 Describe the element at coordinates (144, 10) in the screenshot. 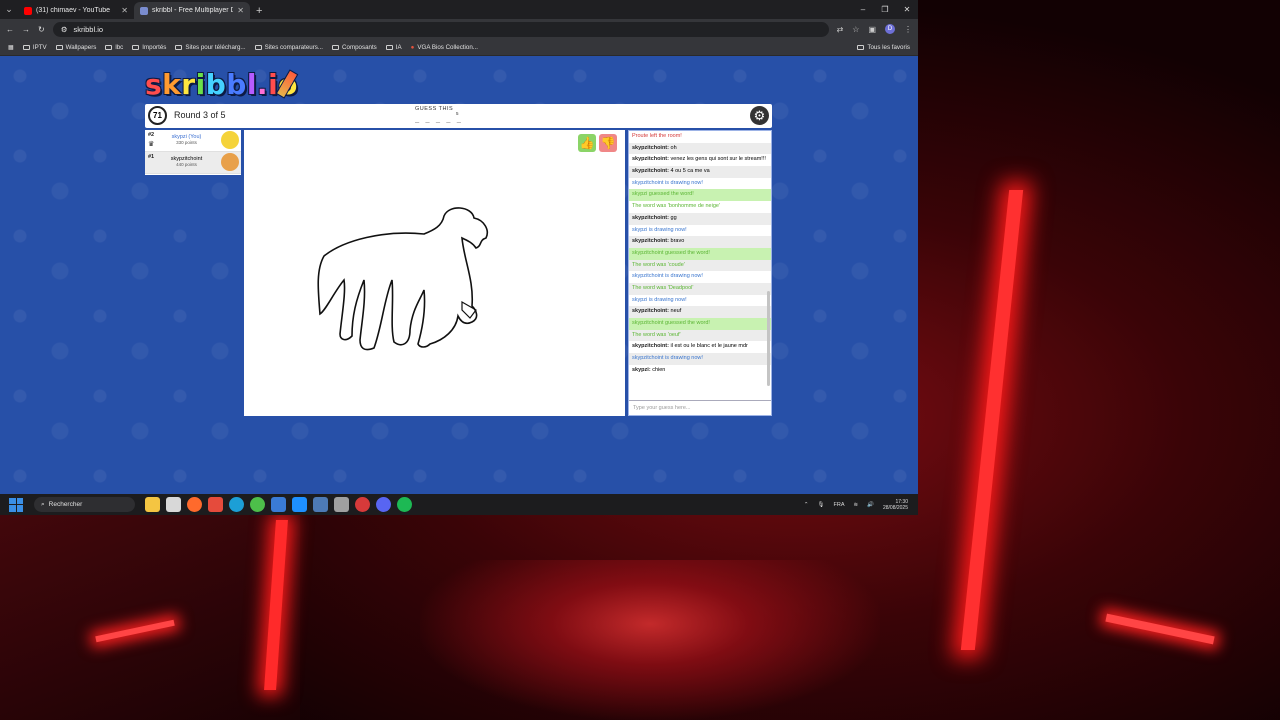

I see `skribbl-icon` at that location.